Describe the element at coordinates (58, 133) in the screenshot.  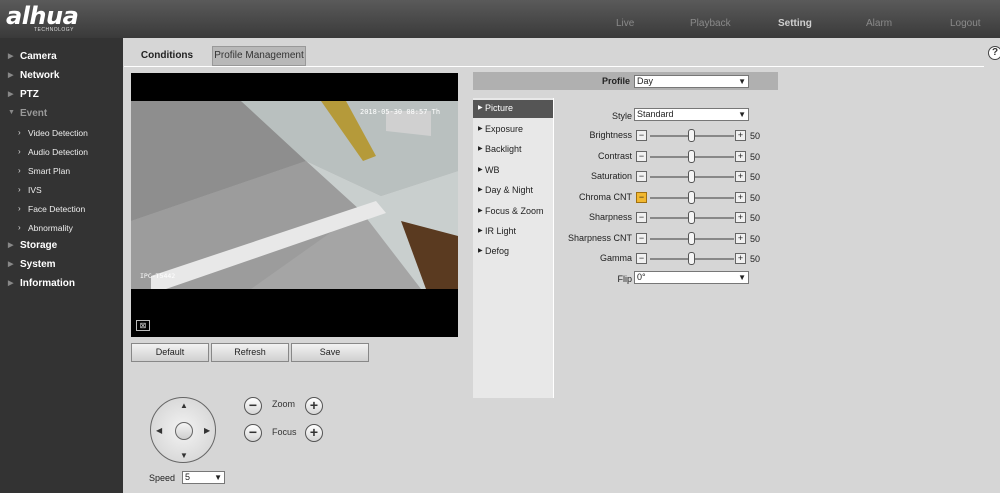
I see `sidebar-item-label: Video Detection` at that location.